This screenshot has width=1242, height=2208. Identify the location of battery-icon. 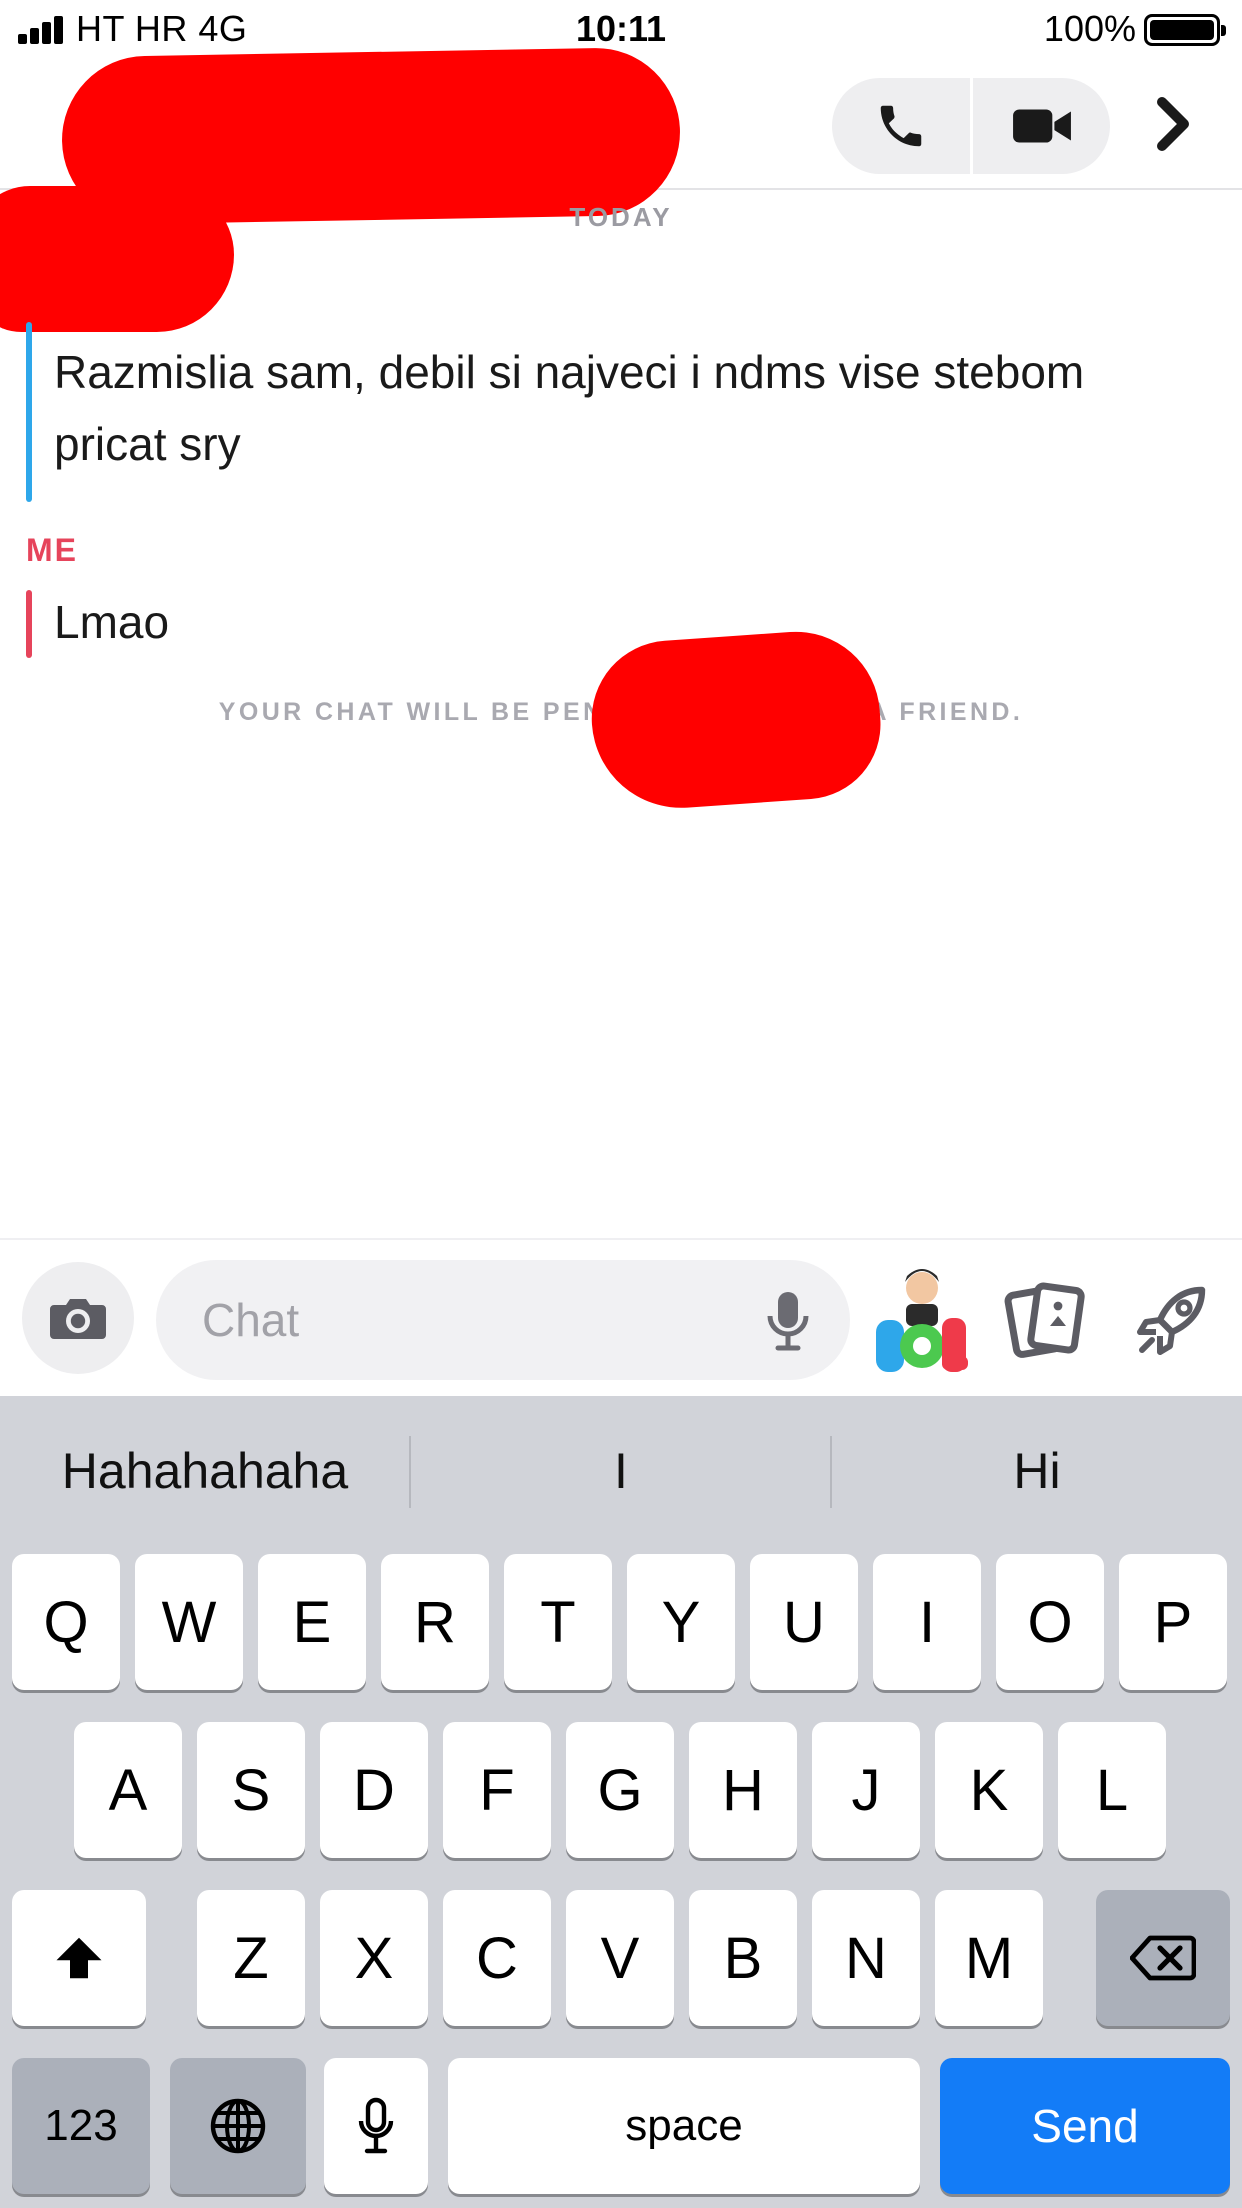
(1185, 30).